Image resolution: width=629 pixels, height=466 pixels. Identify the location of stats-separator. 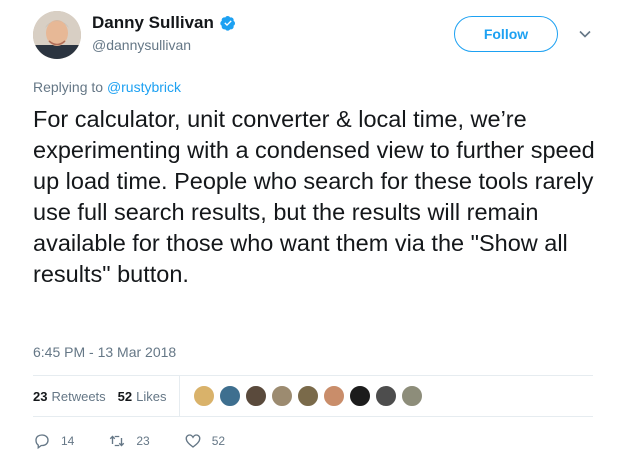
(179, 396).